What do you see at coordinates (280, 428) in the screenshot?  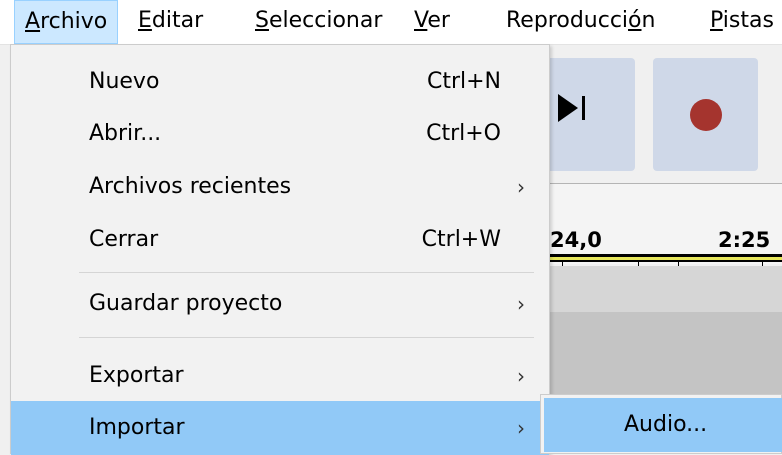 I see `menu-item-importar: Importar ›` at bounding box center [280, 428].